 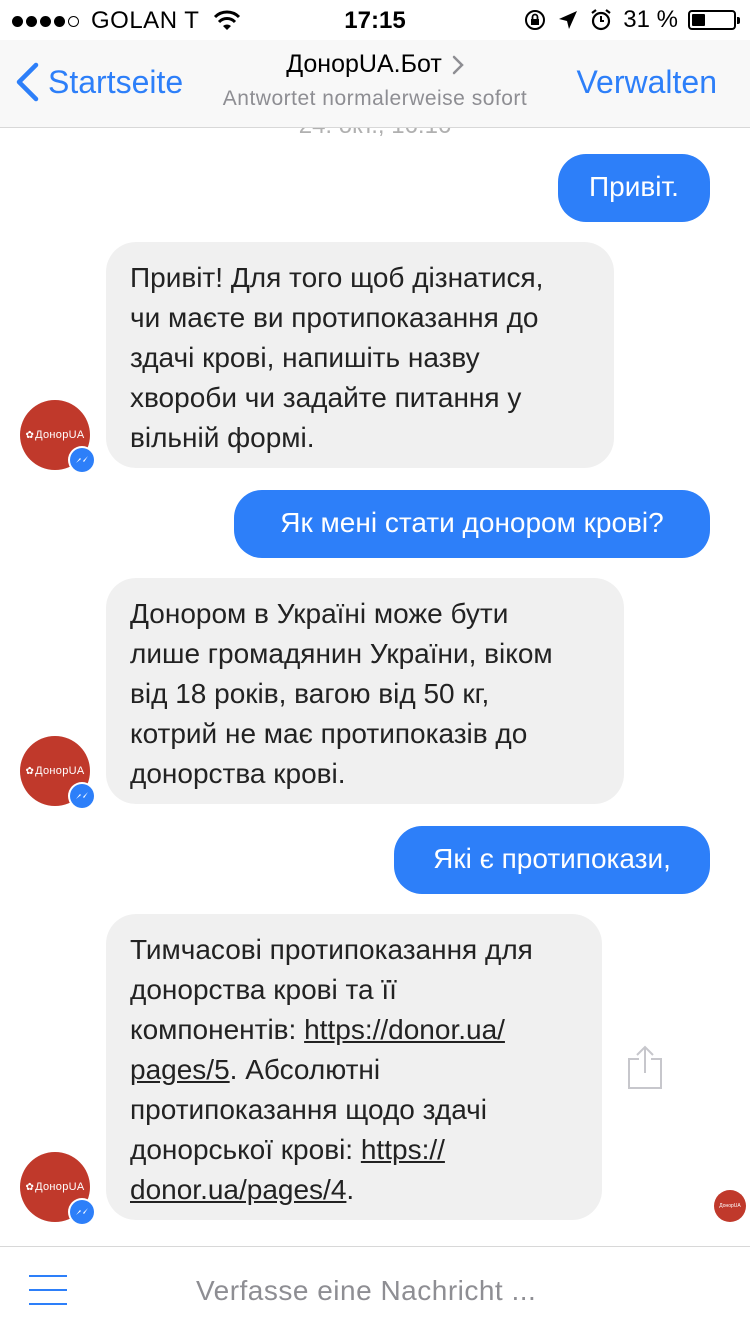 I want to click on message-line: хвороби чи задайте питання у, so click(x=326, y=397).